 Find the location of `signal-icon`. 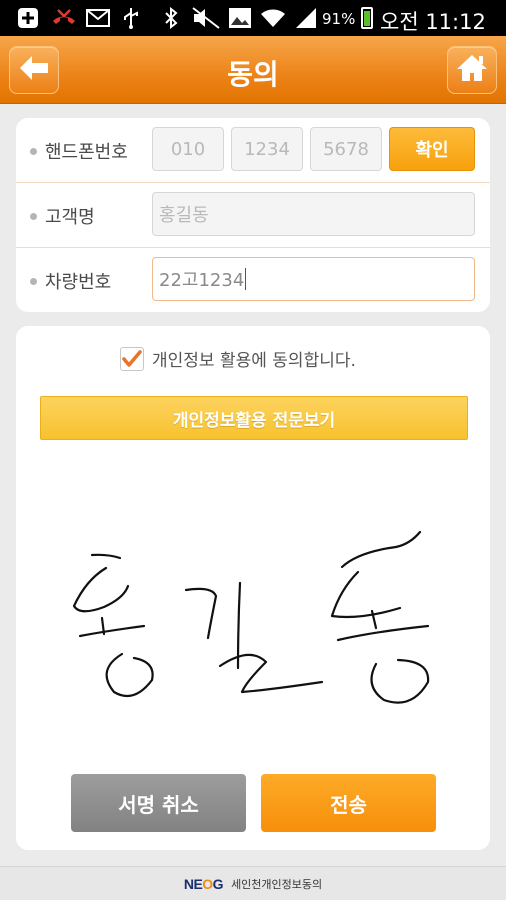

signal-icon is located at coordinates (306, 18).